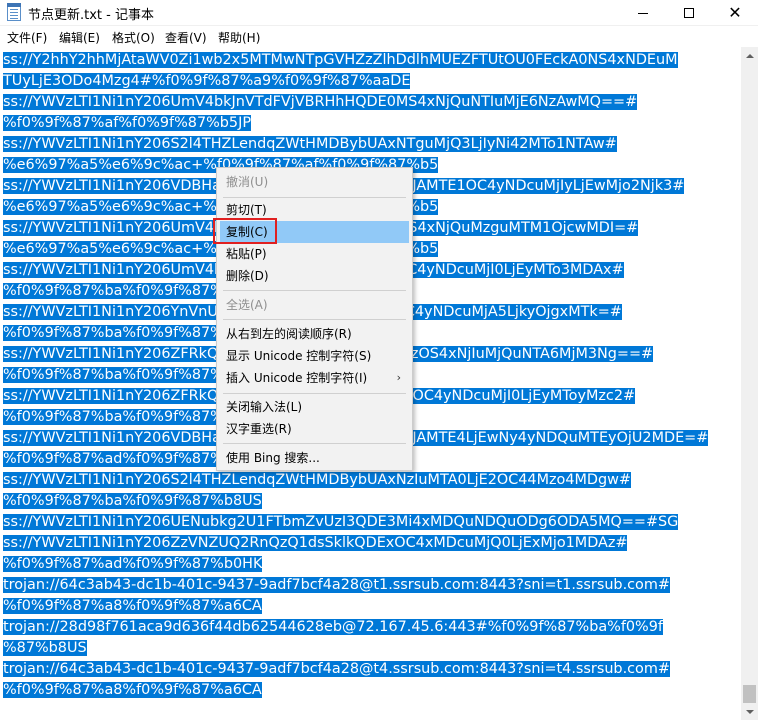  Describe the element at coordinates (127, 123) in the screenshot. I see `text-line: %f0%9f%87%af%f0%9f%87%b5JP` at that location.